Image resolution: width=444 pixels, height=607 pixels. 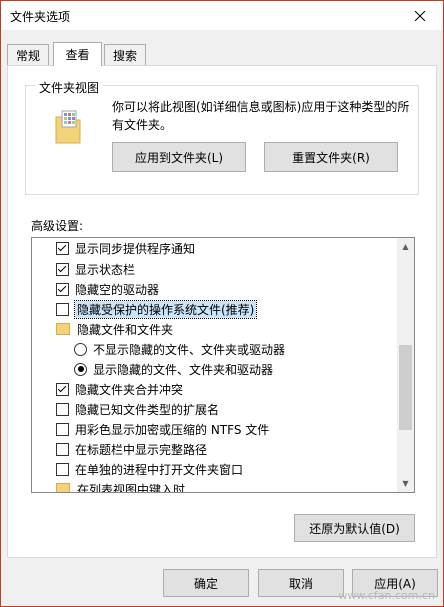 What do you see at coordinates (206, 583) in the screenshot?
I see `ok-button: 确定` at bounding box center [206, 583].